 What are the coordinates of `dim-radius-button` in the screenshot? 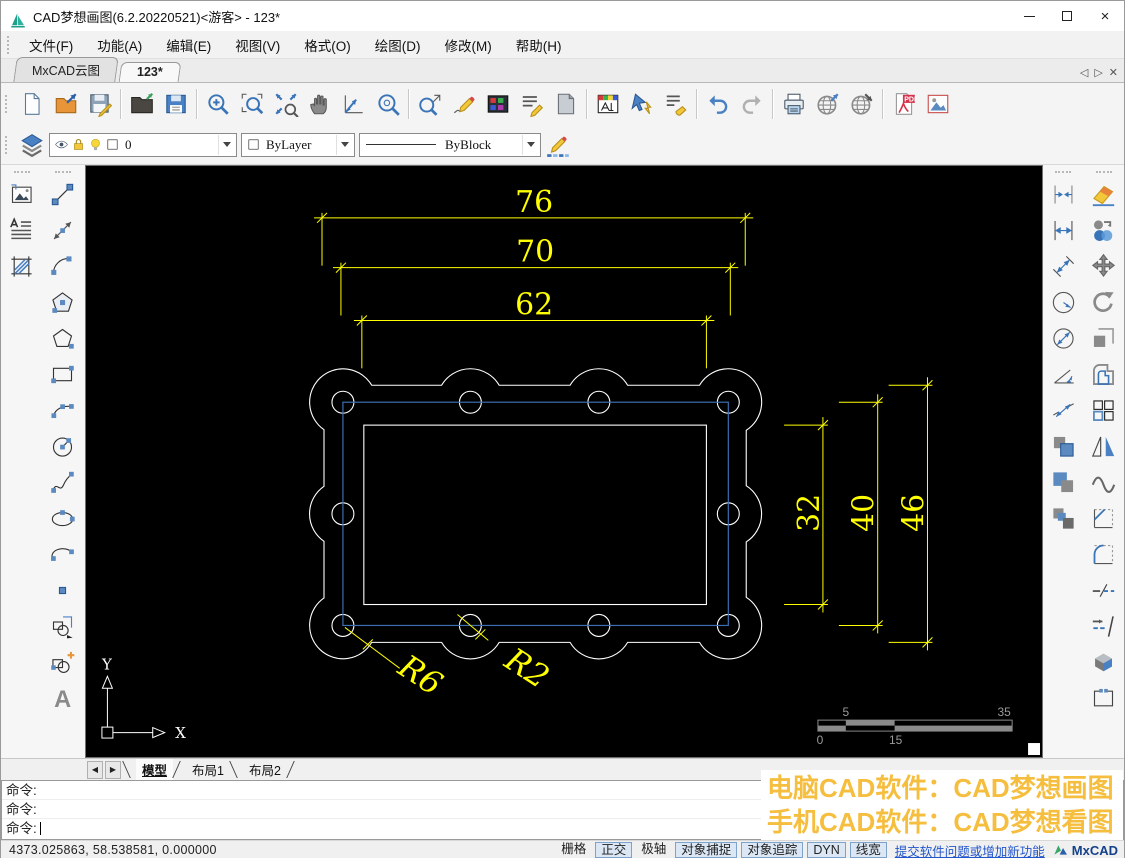 It's located at (1063, 302).